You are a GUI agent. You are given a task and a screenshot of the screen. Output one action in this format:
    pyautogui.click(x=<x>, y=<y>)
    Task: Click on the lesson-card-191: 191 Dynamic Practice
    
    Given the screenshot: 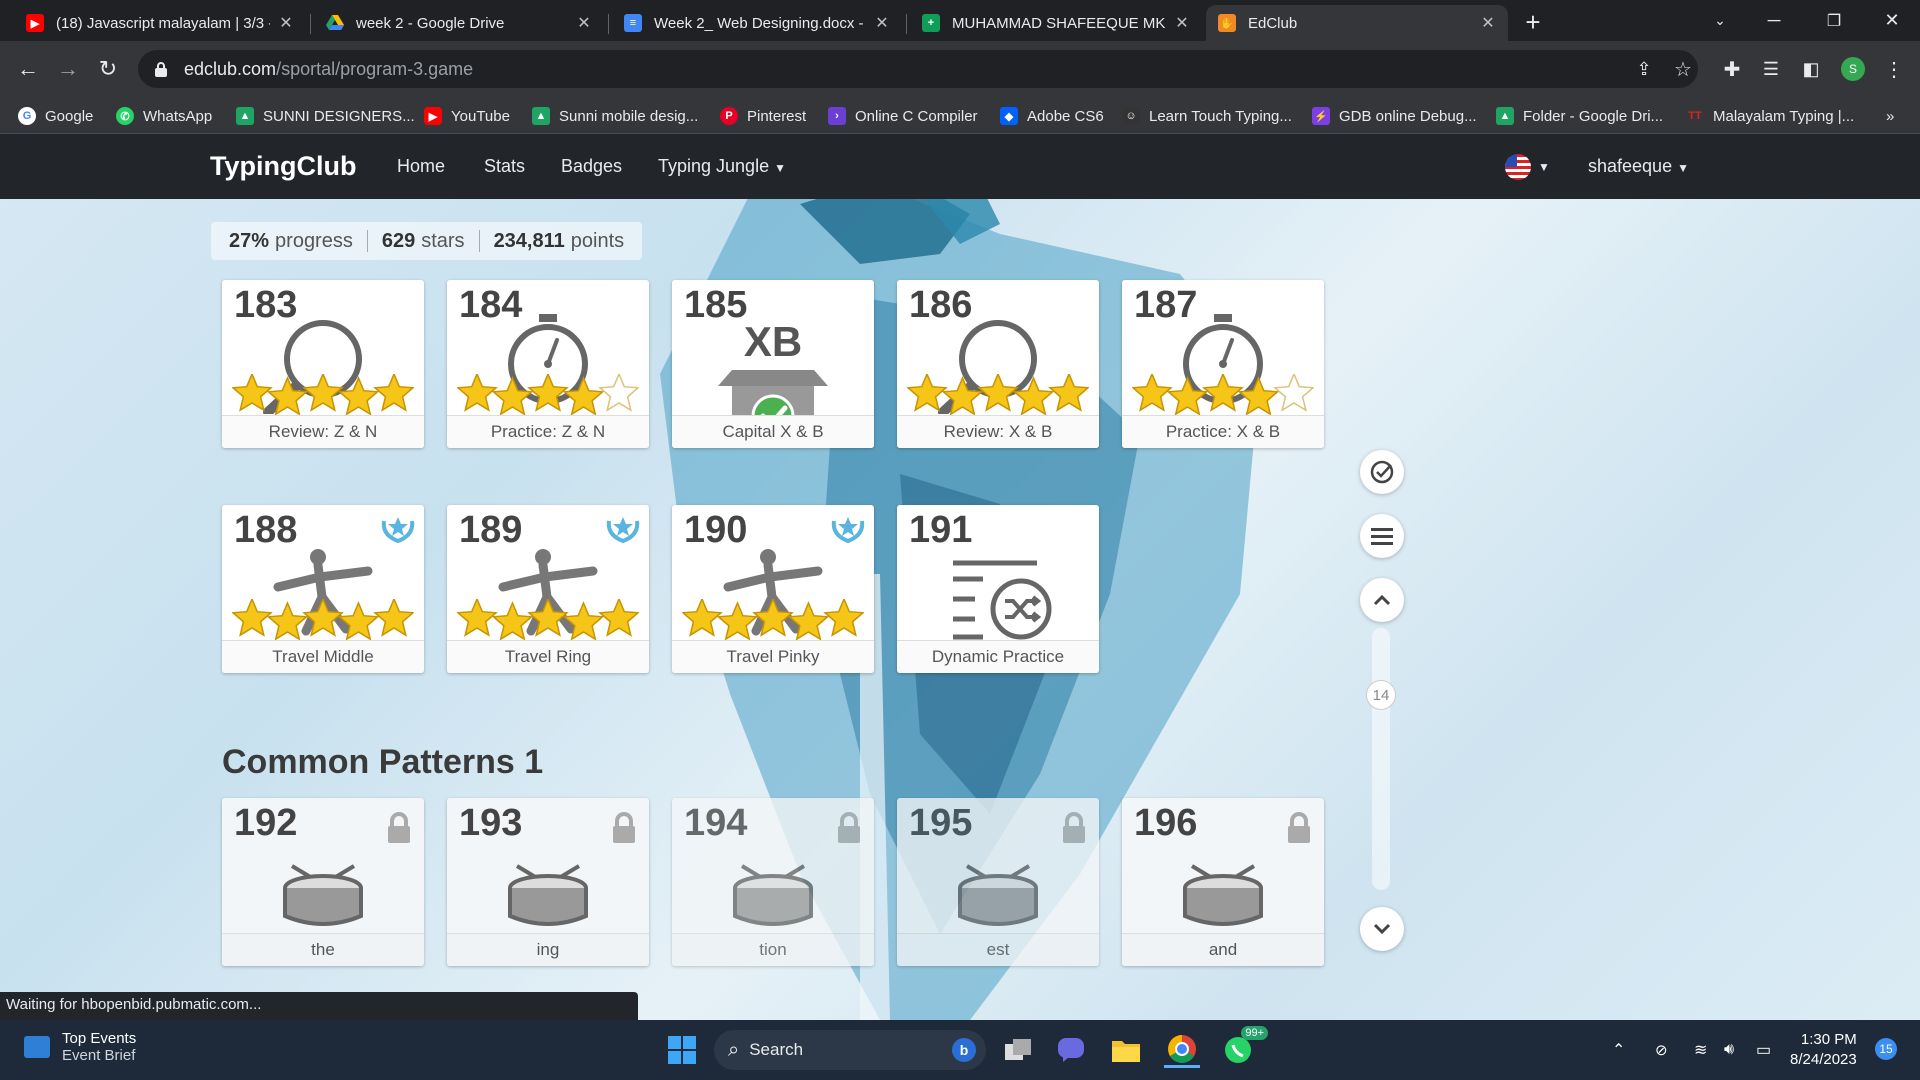 What is the action you would take?
    pyautogui.click(x=998, y=589)
    